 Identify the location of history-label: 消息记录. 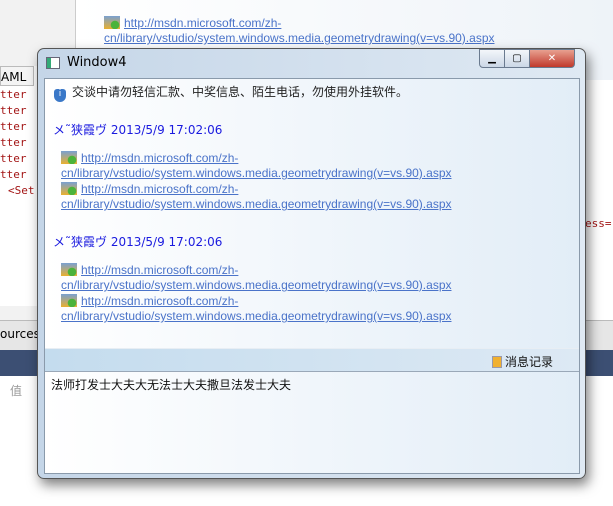
(528, 362).